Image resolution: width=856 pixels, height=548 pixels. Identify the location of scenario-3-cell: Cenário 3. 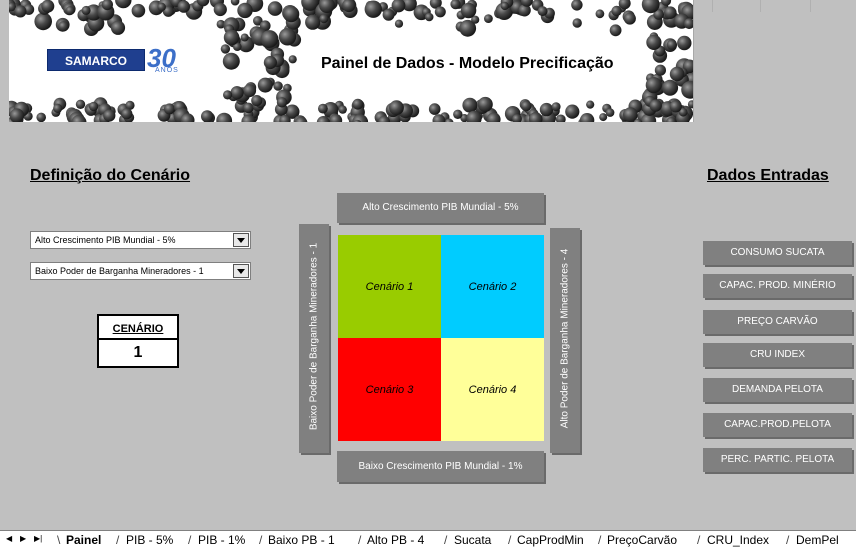
(389, 389).